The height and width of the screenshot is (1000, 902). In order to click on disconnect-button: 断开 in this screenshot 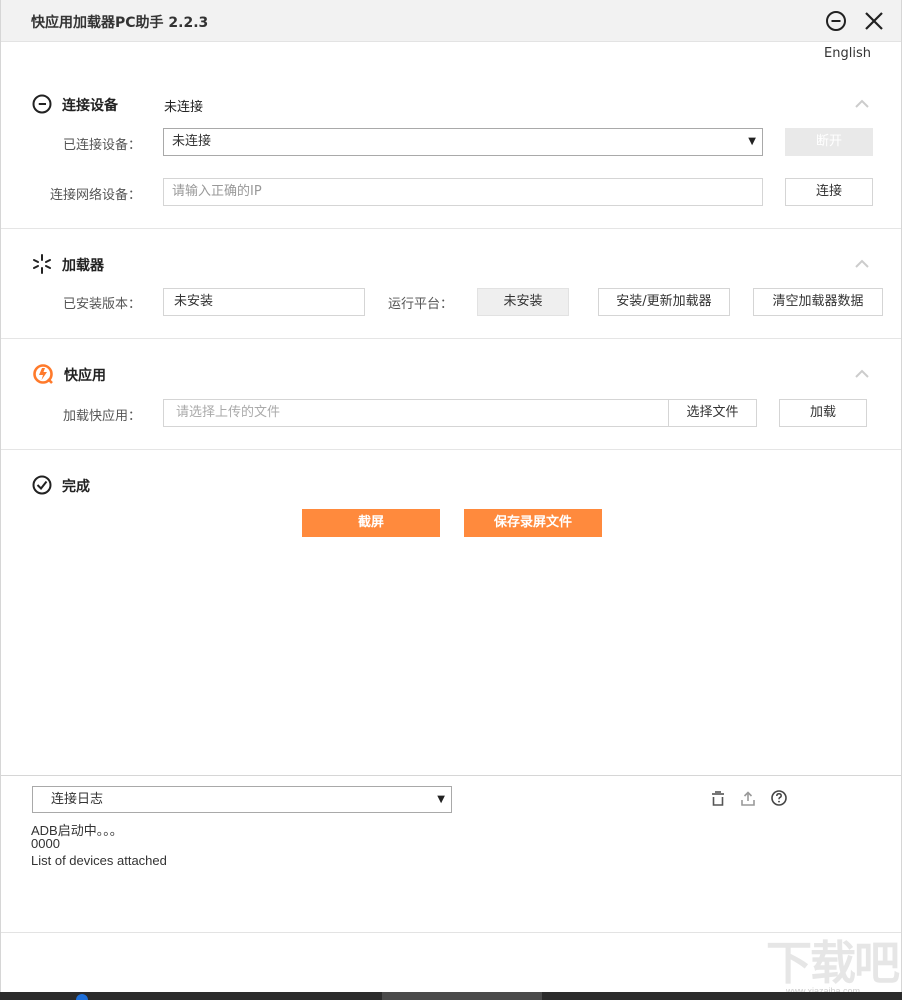, I will do `click(829, 142)`.